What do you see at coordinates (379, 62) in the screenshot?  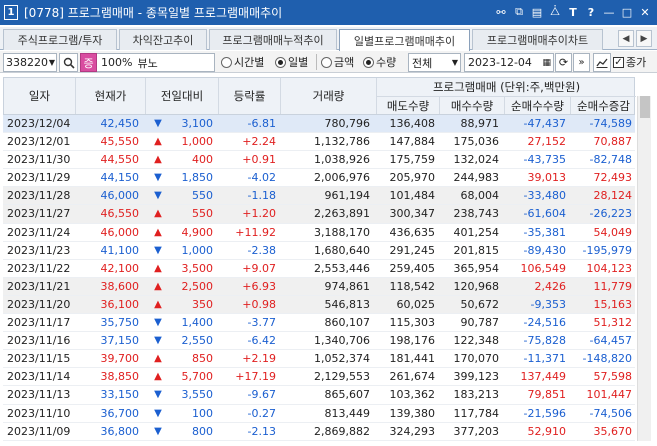 I see `radio-qty: 수량` at bounding box center [379, 62].